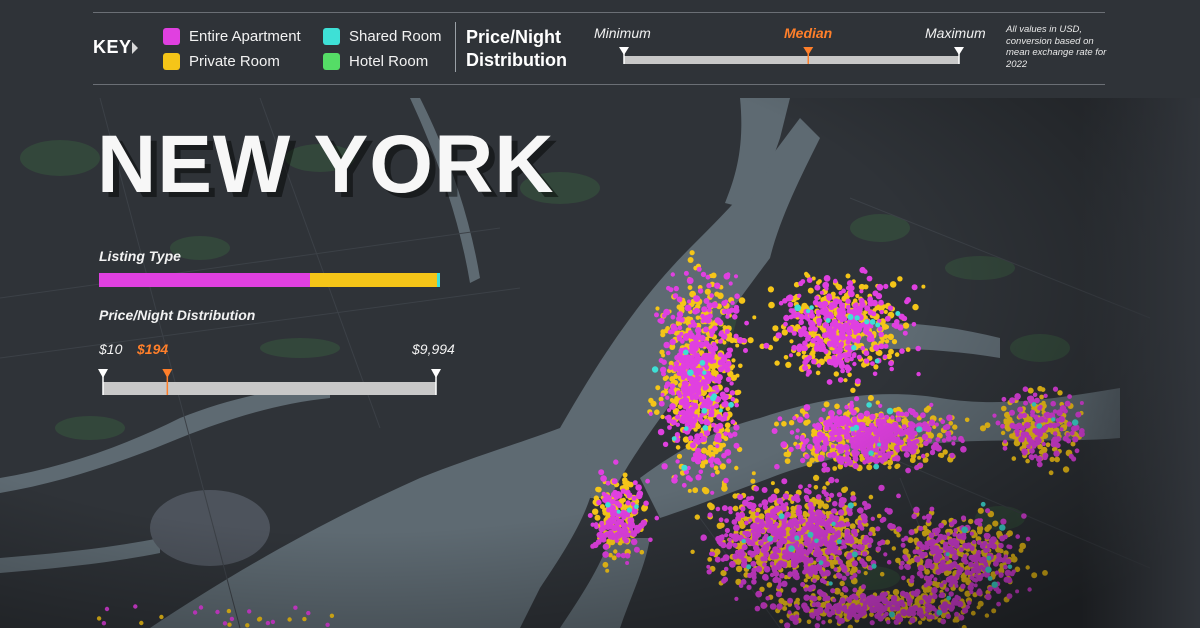 This screenshot has width=1200, height=628. What do you see at coordinates (112, 47) in the screenshot?
I see `key-label: KEY` at bounding box center [112, 47].